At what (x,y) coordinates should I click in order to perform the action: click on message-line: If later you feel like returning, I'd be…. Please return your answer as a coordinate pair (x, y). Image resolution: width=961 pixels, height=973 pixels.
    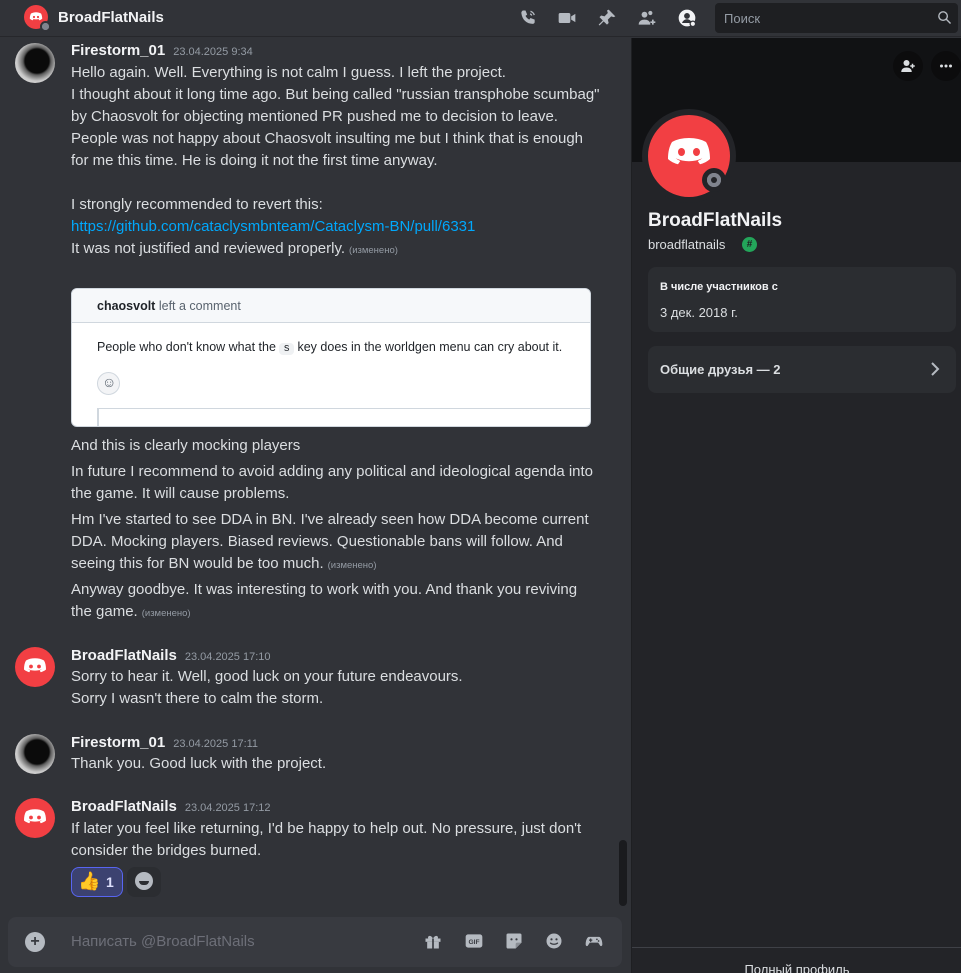
    Looking at the image, I should click on (326, 839).